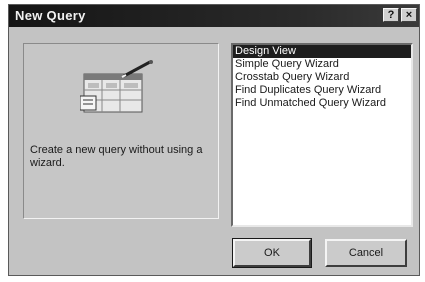 The image size is (425, 282). Describe the element at coordinates (322, 103) in the screenshot. I see `list-item-find-unmatched-query-wizard: Find Unmatched Query Wizard` at that location.